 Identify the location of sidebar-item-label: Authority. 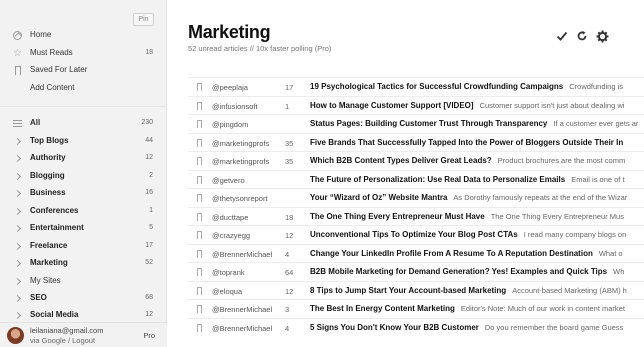
(48, 157).